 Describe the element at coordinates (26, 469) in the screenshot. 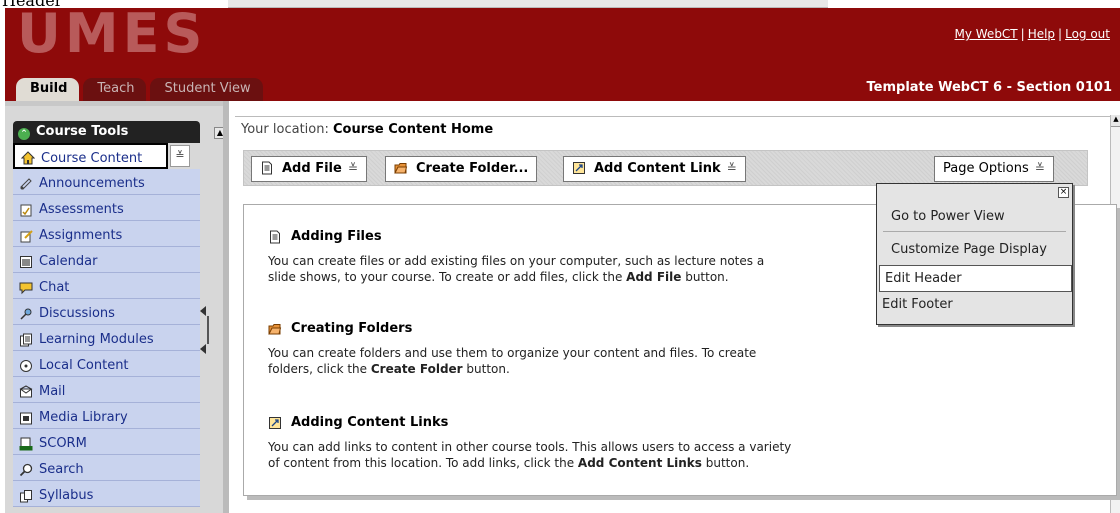

I see `search-icon` at that location.